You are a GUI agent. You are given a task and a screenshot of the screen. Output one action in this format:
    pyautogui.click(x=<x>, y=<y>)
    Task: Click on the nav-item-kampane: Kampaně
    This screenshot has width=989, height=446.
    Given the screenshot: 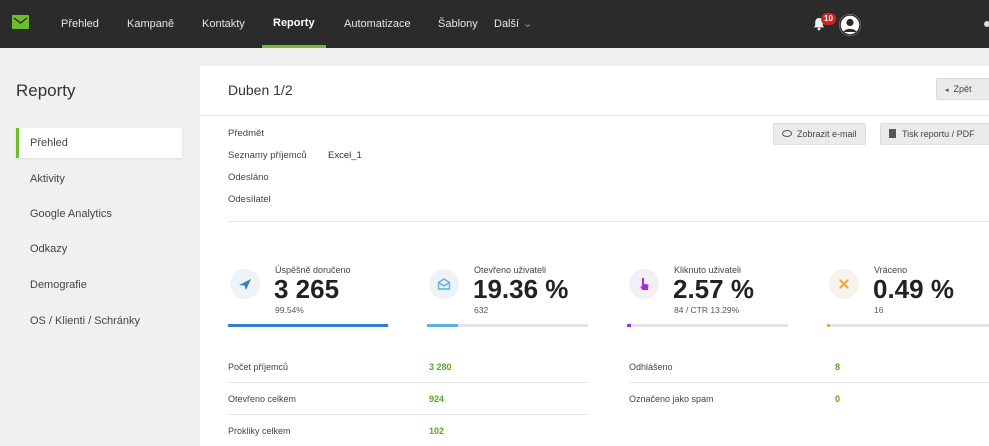 What is the action you would take?
    pyautogui.click(x=150, y=24)
    